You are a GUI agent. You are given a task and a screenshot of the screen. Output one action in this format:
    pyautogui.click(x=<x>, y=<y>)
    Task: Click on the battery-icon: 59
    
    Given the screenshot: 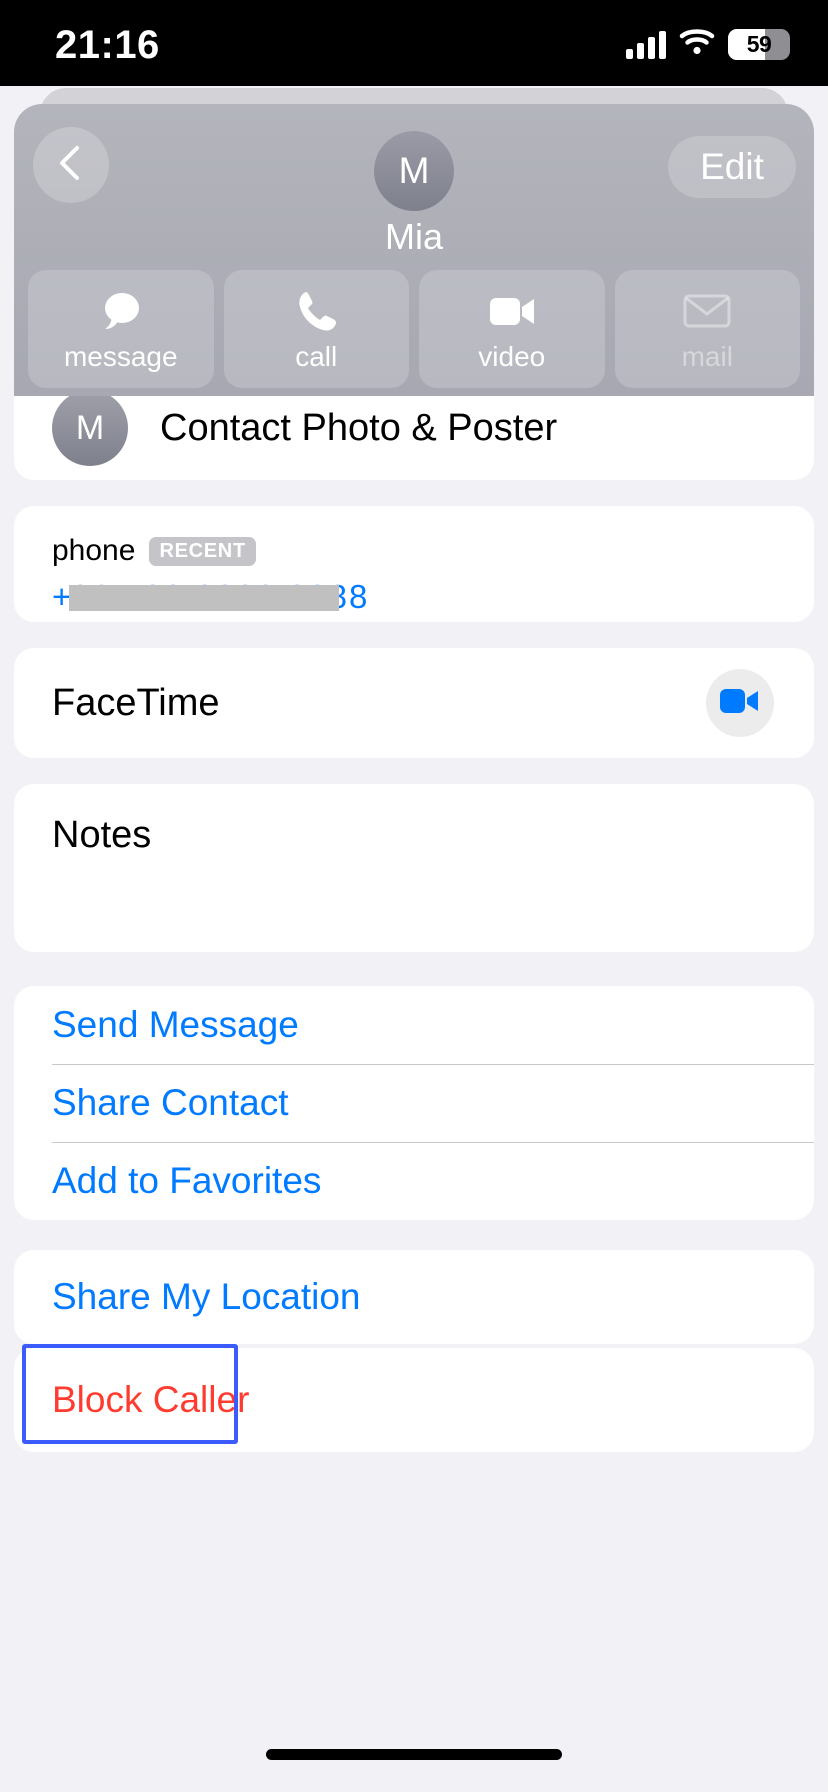 What is the action you would take?
    pyautogui.click(x=759, y=44)
    